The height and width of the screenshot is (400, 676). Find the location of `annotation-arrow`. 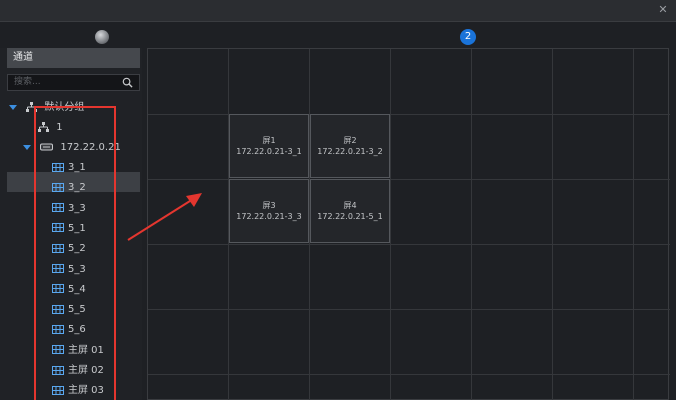

annotation-arrow is located at coordinates (164, 217).